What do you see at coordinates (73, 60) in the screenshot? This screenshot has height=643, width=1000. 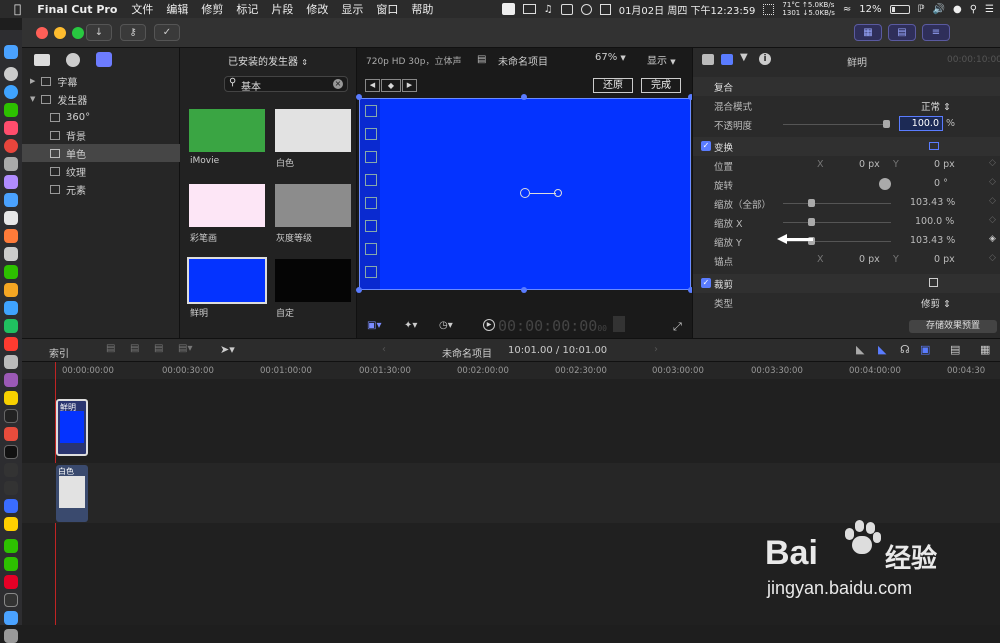 I see `photos-icon` at bounding box center [73, 60].